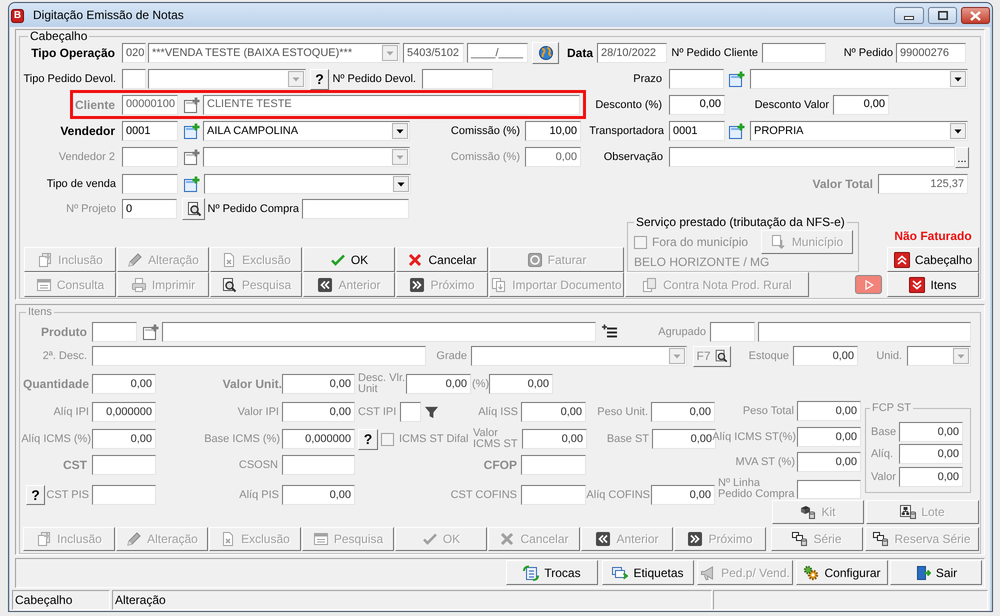 The height and width of the screenshot is (616, 1000). Describe the element at coordinates (377, 412) in the screenshot. I see `field-label: CST IPI` at that location.